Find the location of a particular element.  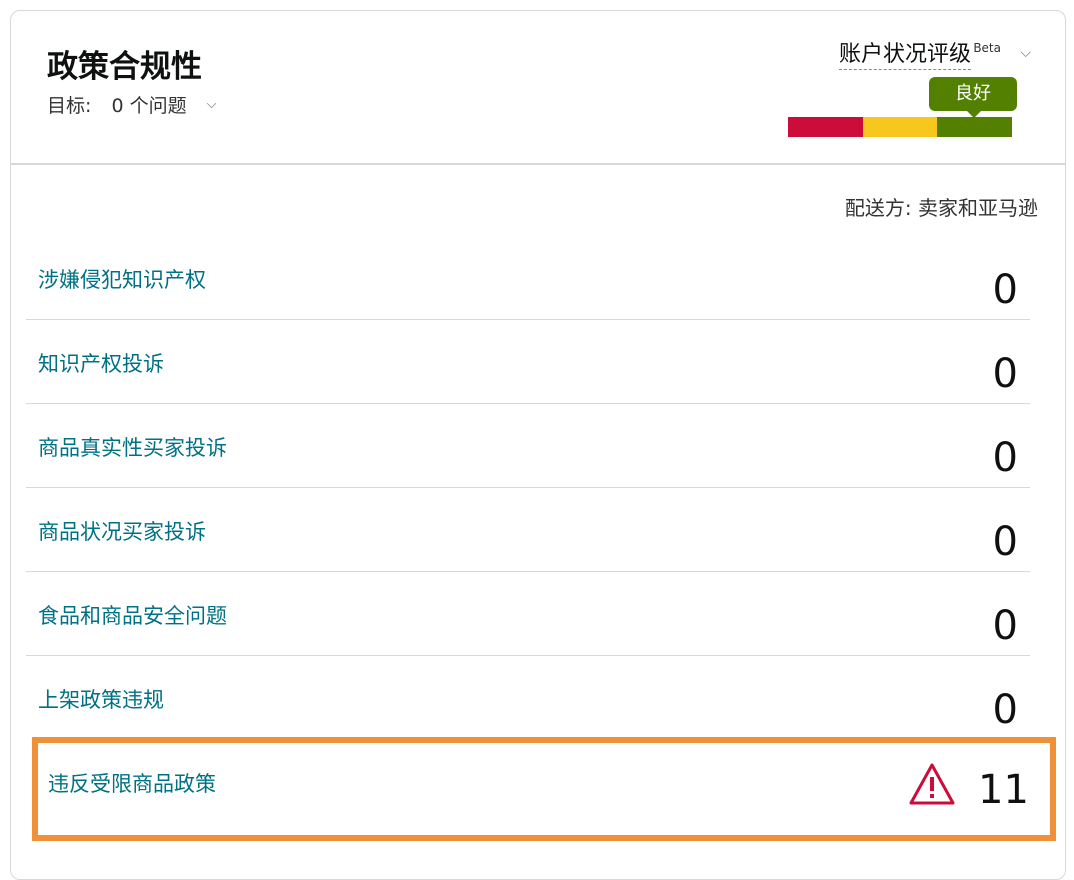

rating-bar is located at coordinates (900, 127).